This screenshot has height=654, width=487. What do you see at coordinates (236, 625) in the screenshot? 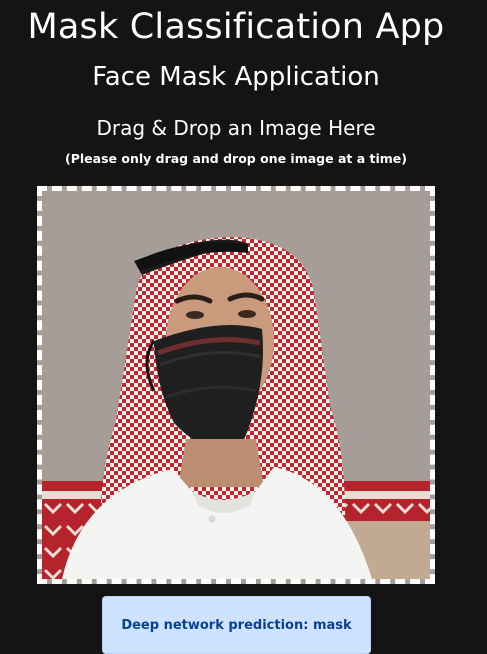
I see `prediction-result: Deep network prediction: mask` at bounding box center [236, 625].